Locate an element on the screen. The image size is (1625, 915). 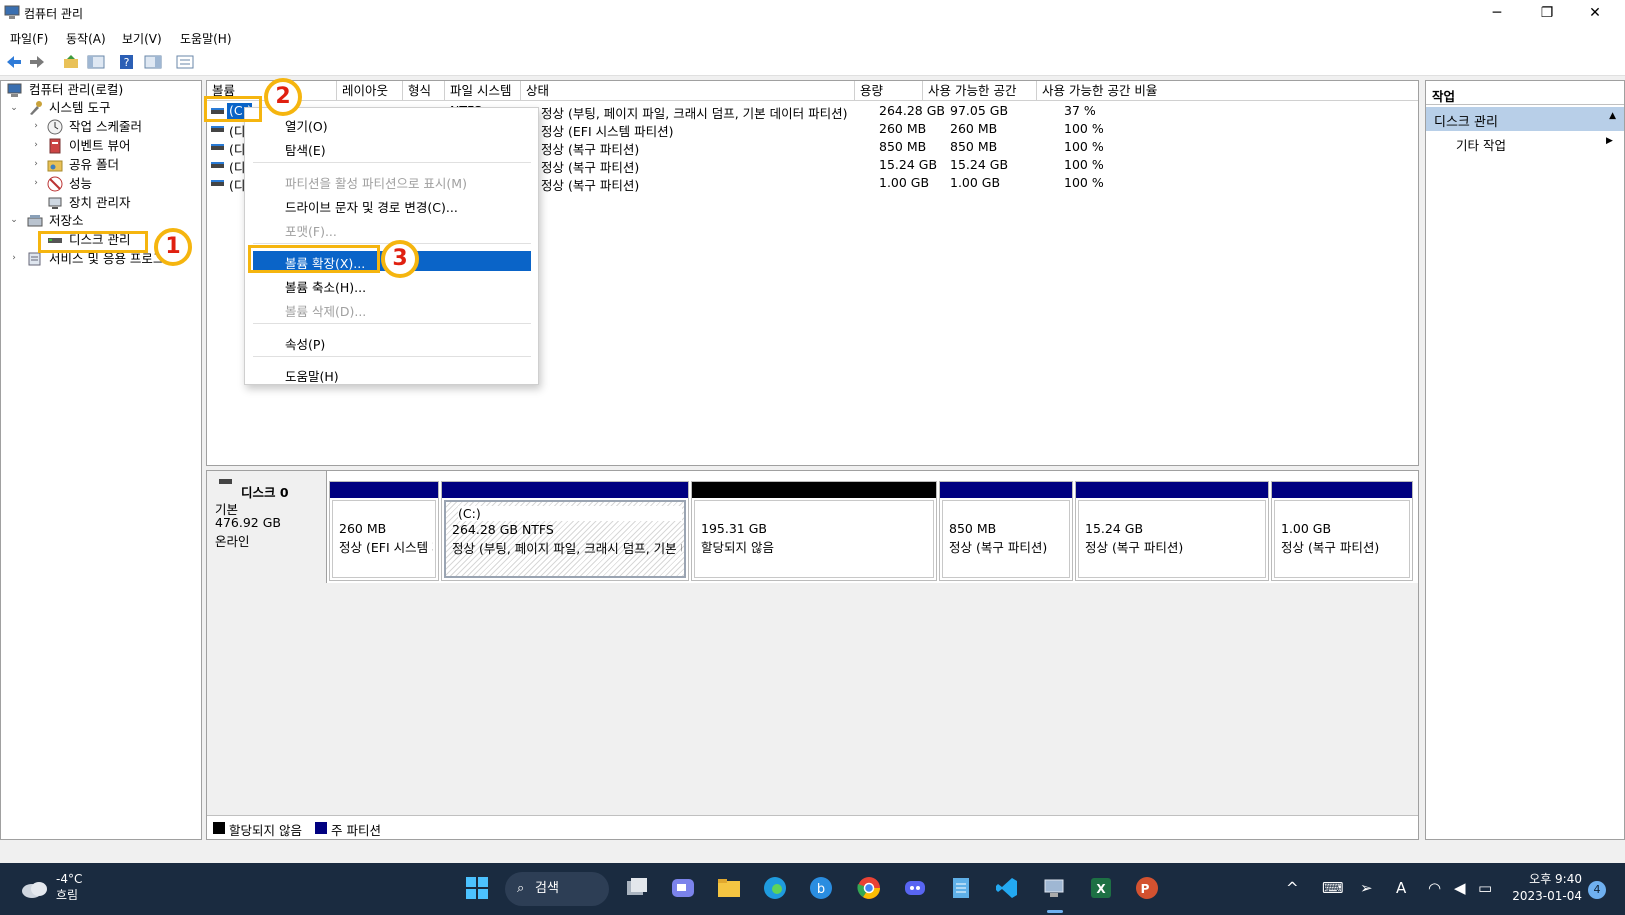
partition-status: 정상 (부팅, 페이지 파일, 크래시 덤프, 기본 데이터 파티션) is located at coordinates (567, 548).